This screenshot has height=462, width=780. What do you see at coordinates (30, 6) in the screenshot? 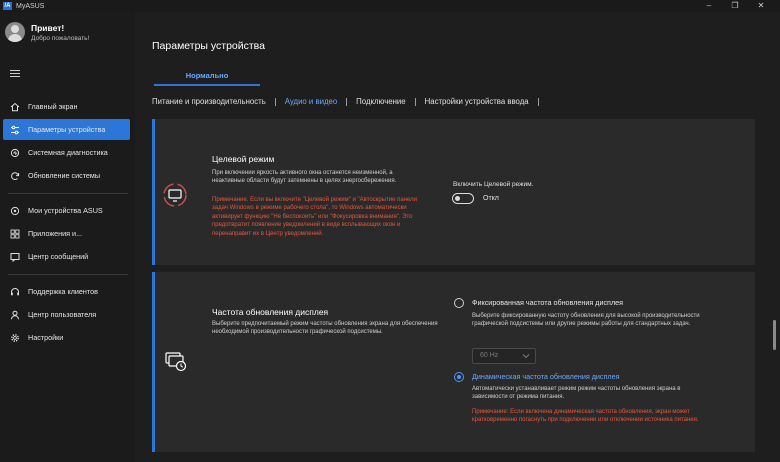
I see `app-title: MyASUS` at bounding box center [30, 6].